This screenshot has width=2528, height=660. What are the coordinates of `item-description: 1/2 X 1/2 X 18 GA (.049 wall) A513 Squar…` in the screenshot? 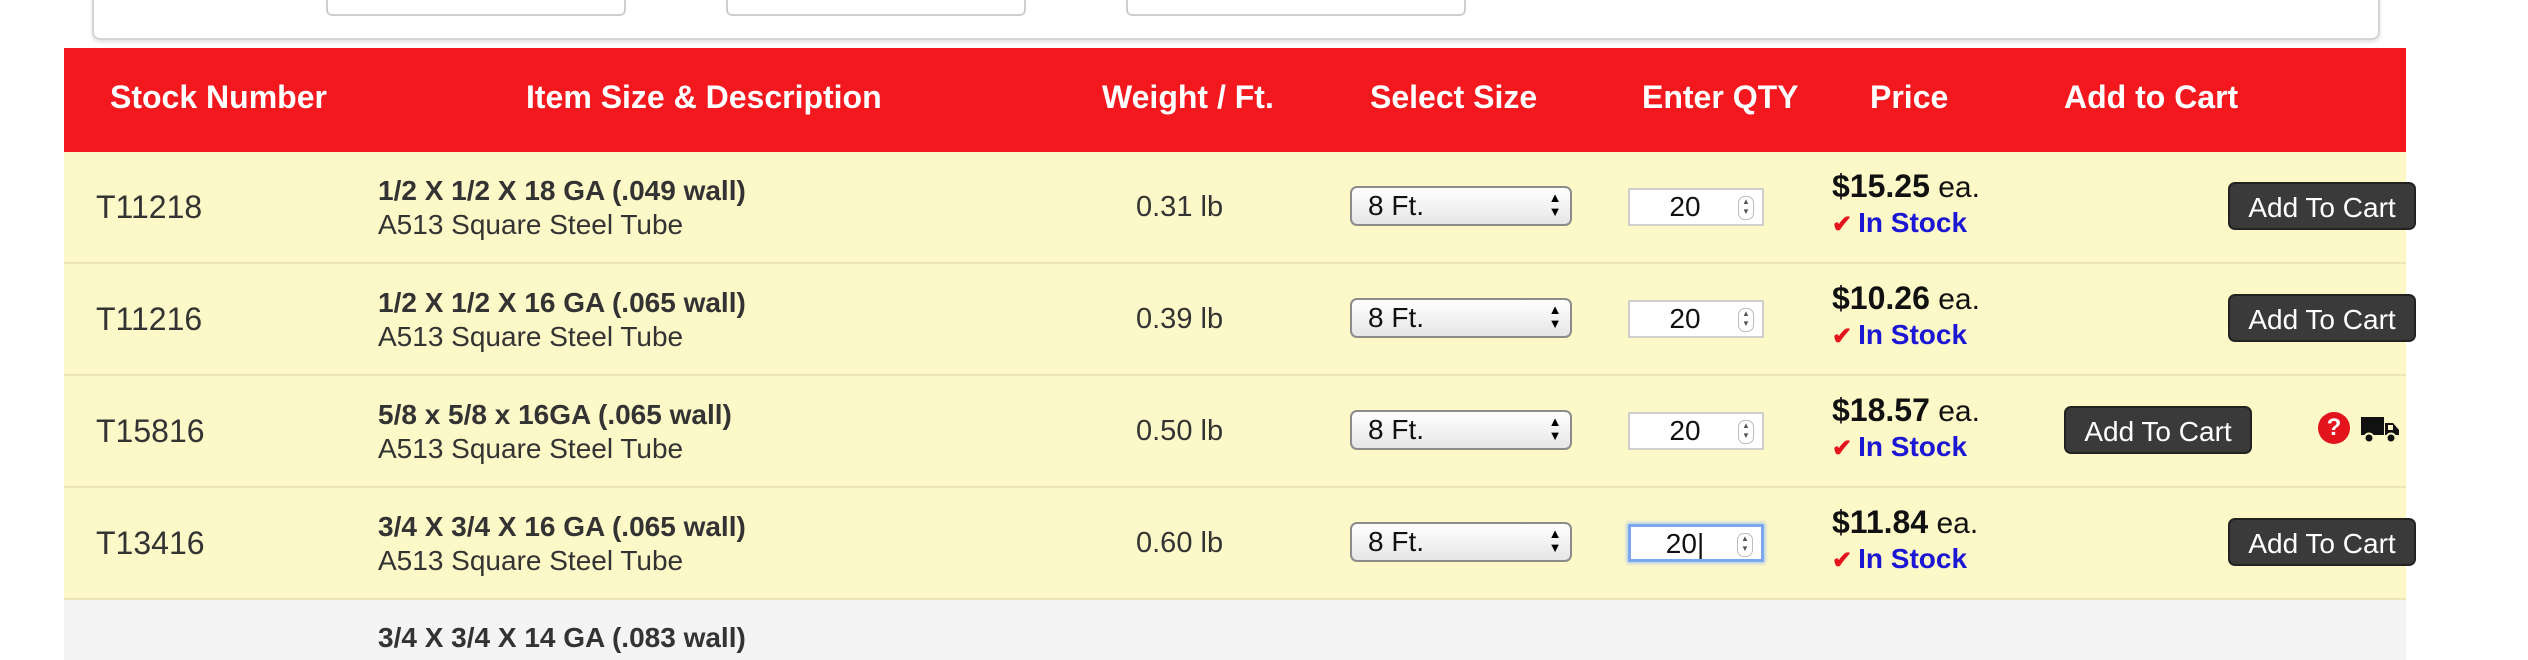 It's located at (562, 208).